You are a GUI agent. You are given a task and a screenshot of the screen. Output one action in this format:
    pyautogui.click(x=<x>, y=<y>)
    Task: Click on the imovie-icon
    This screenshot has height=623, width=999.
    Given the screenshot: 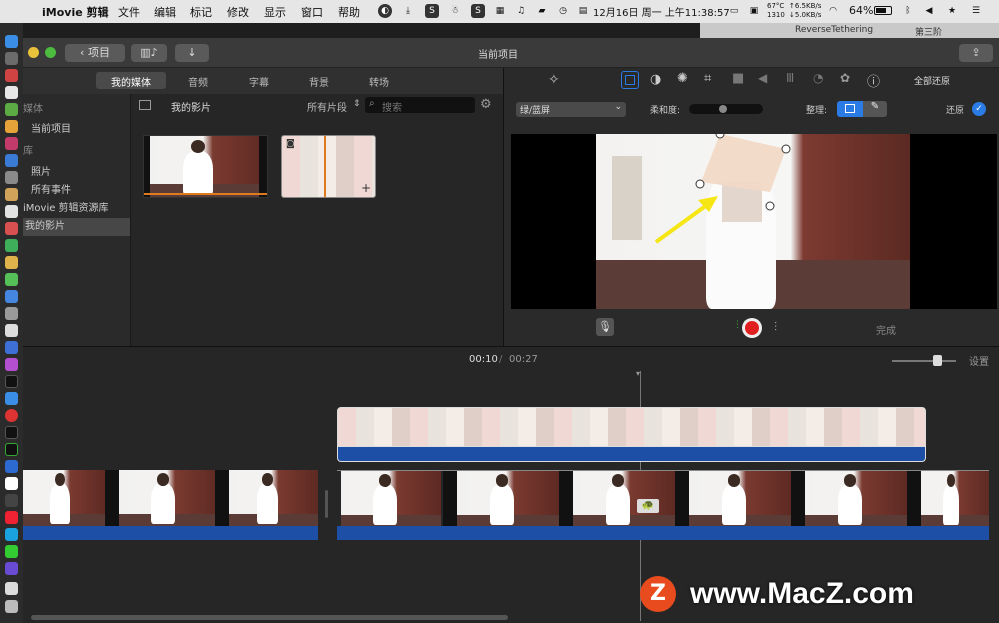 What is the action you would take?
    pyautogui.click(x=11, y=568)
    